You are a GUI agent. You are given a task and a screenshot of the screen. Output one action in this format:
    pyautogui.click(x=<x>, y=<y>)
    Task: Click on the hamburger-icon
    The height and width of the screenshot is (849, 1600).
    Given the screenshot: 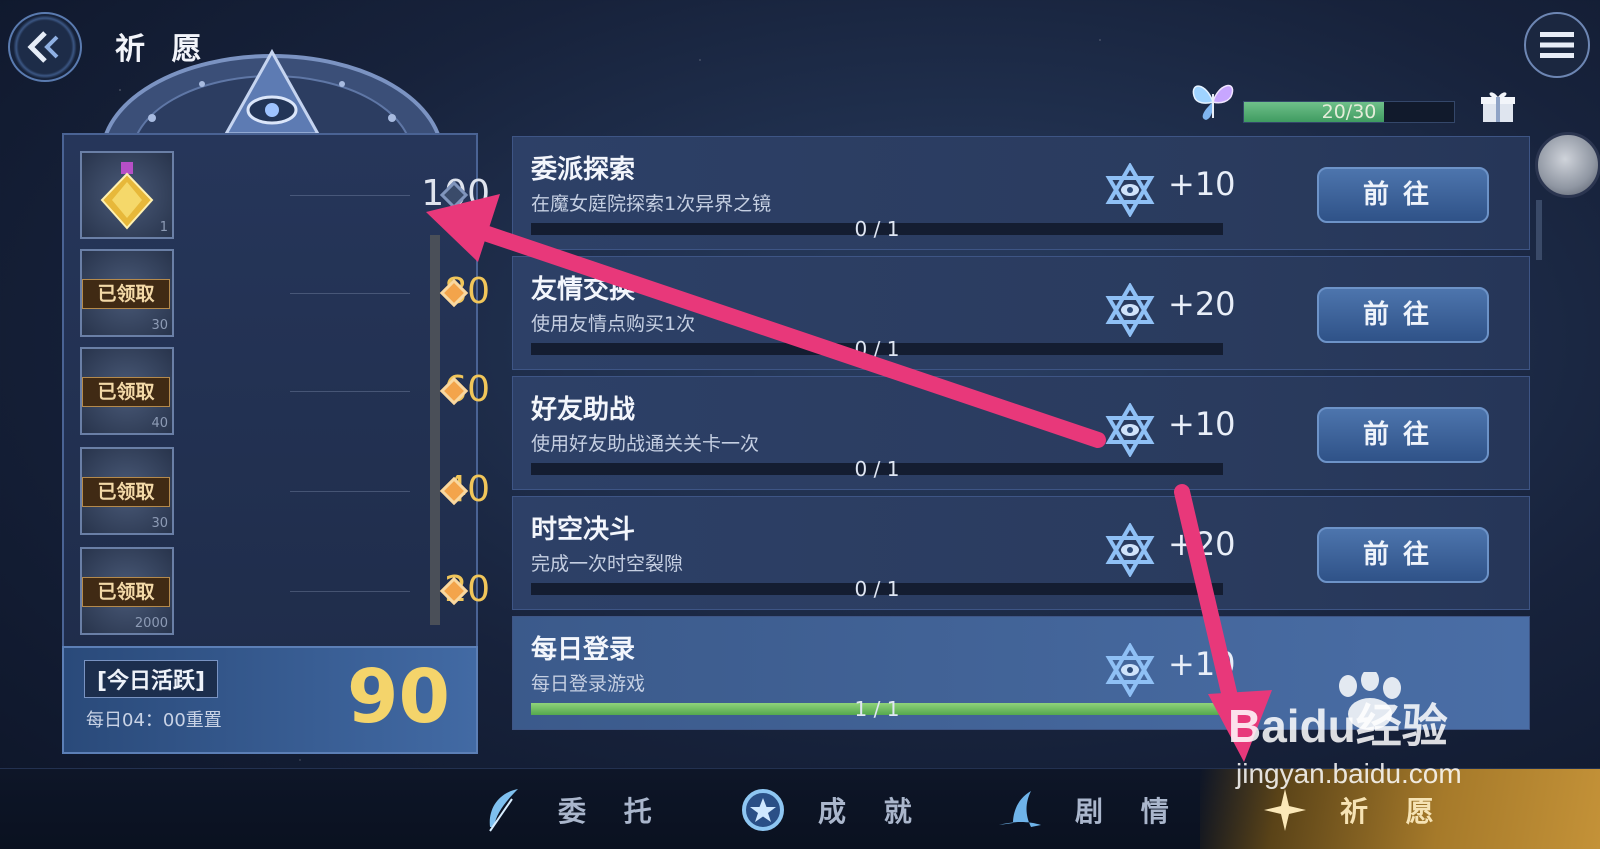 What is the action you would take?
    pyautogui.click(x=1557, y=45)
    